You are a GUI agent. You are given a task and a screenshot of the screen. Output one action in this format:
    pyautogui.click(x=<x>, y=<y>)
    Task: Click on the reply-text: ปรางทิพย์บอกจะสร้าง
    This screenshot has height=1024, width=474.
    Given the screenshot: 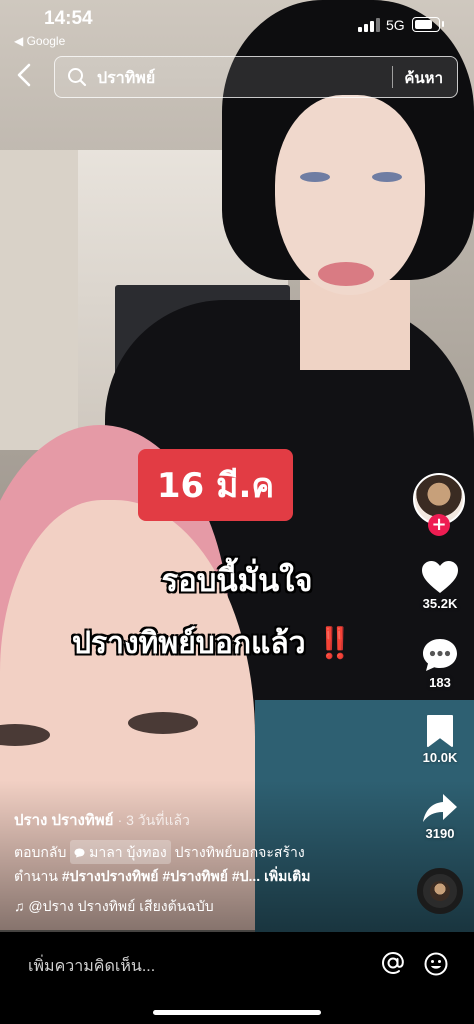 What is the action you would take?
    pyautogui.click(x=239, y=852)
    